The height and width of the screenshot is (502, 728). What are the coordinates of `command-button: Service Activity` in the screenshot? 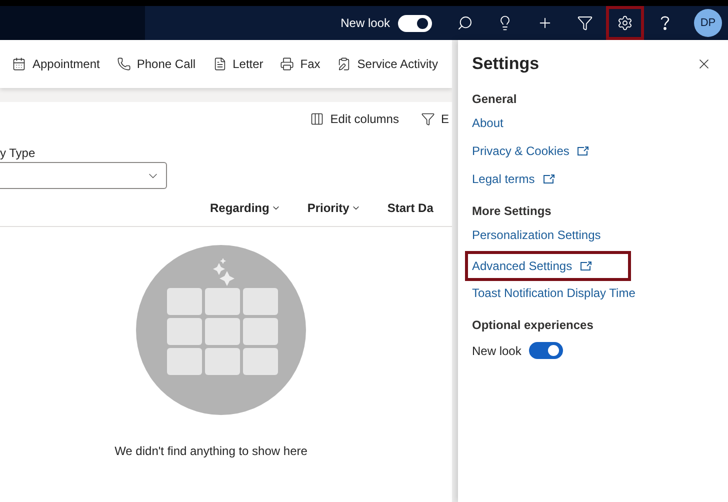 It's located at (387, 64).